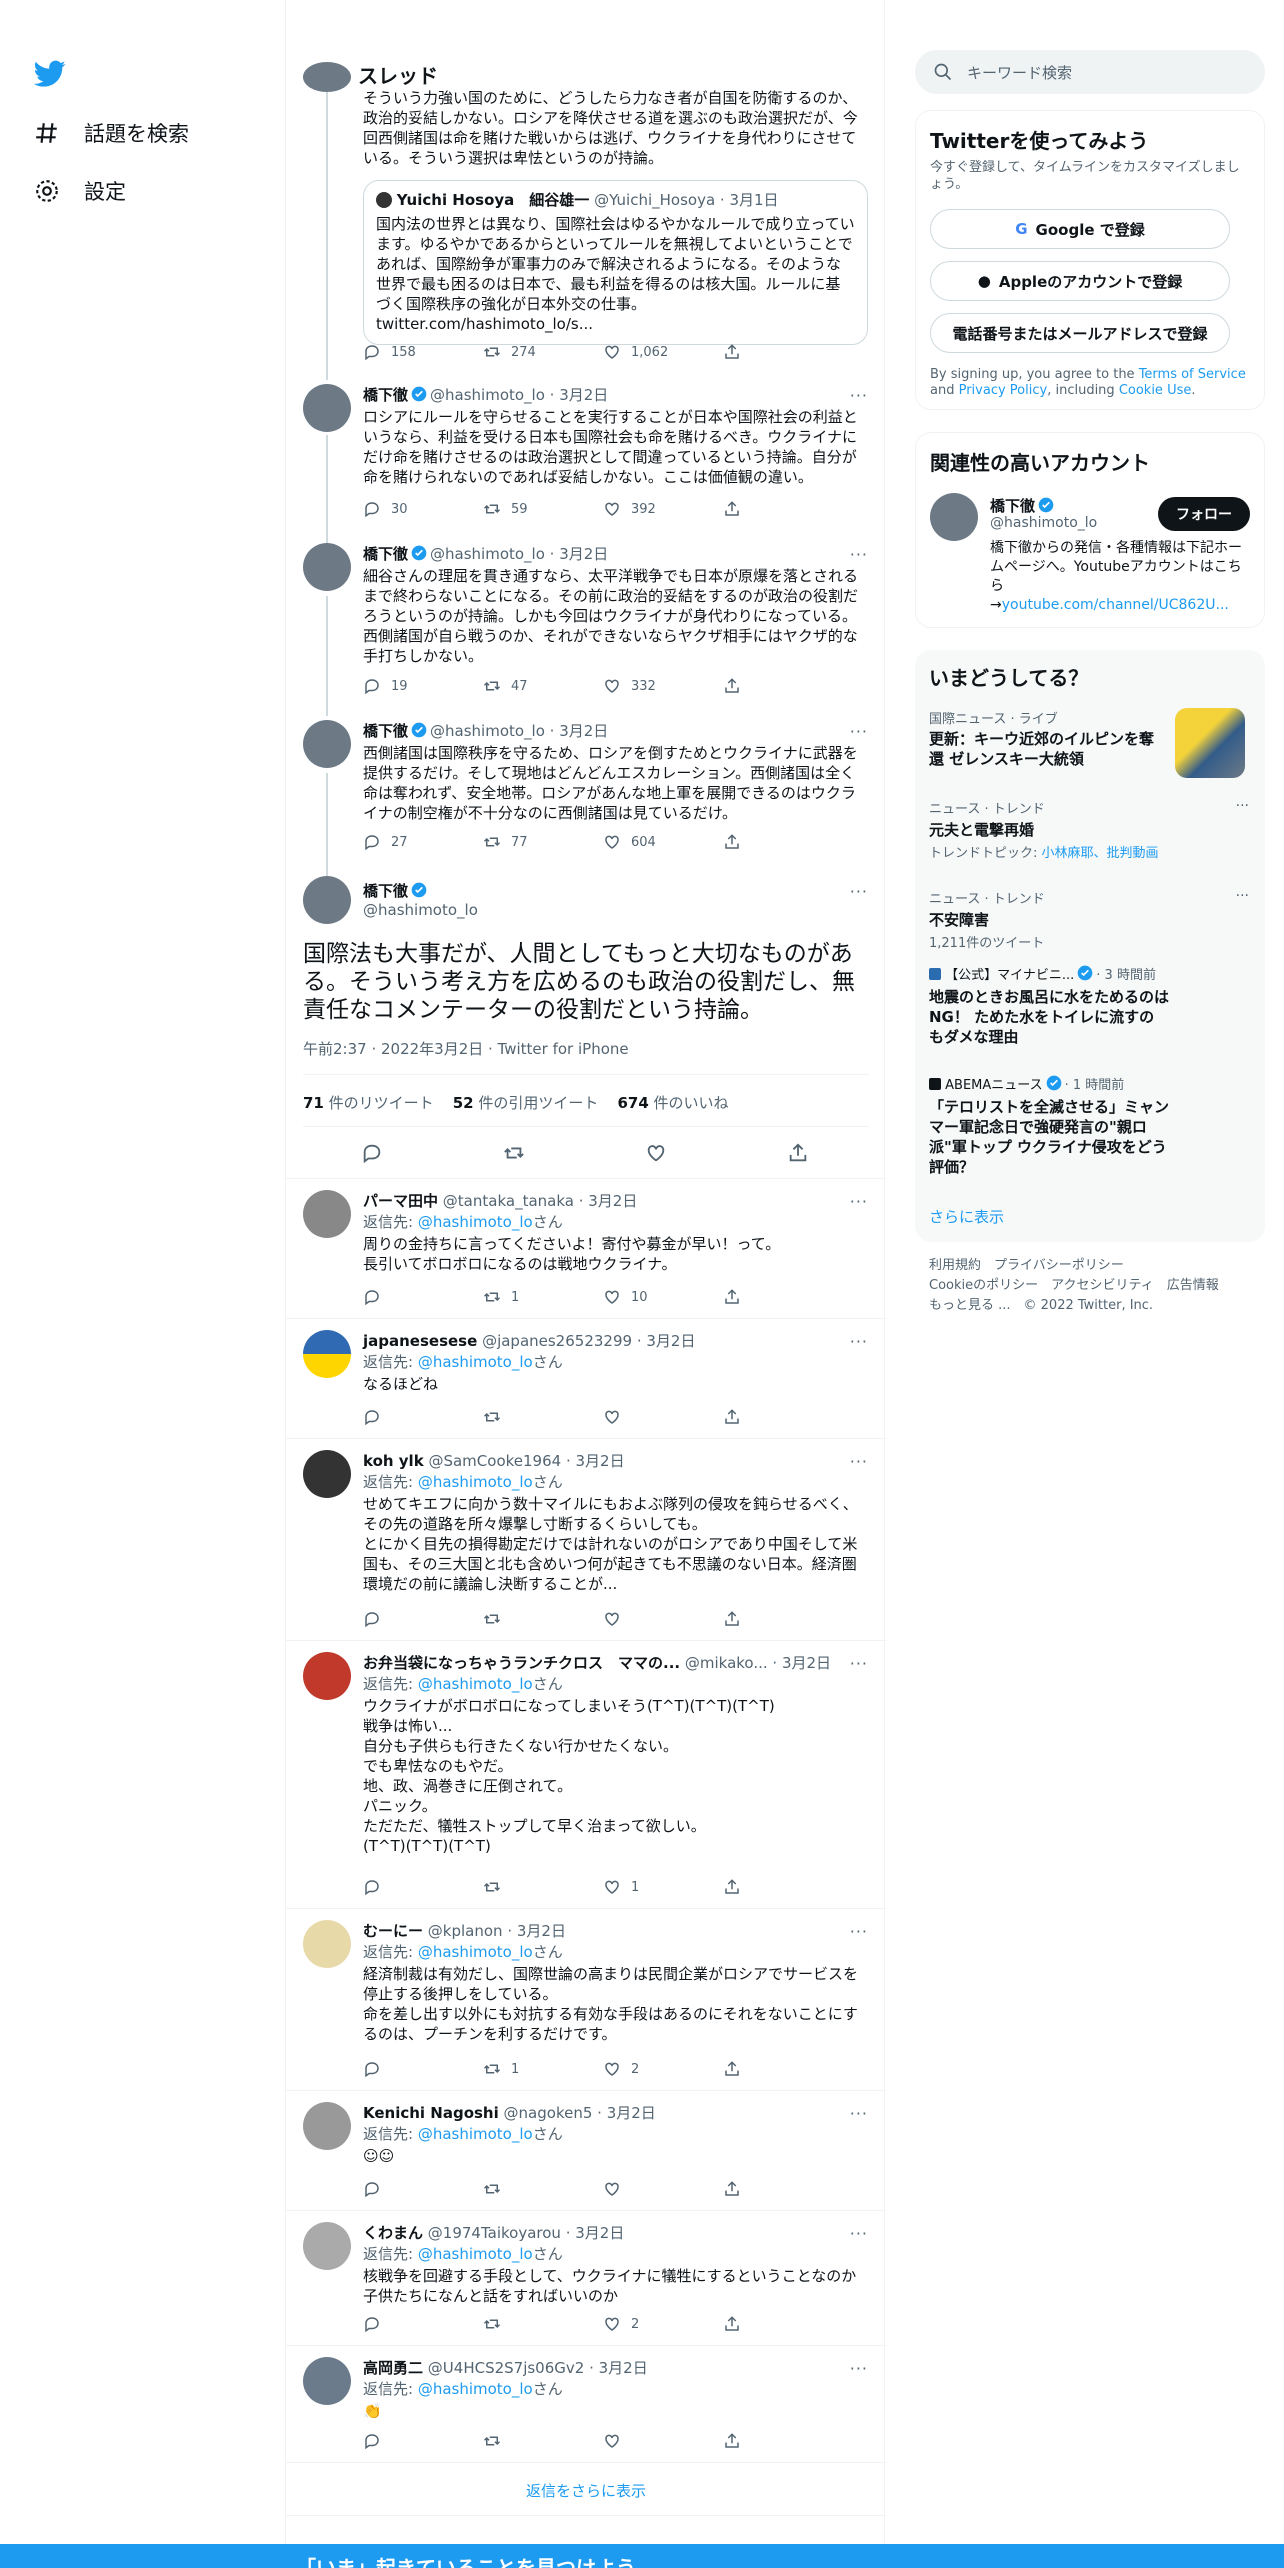 The height and width of the screenshot is (2568, 1284). I want to click on nav-settings: 設定, so click(80, 191).